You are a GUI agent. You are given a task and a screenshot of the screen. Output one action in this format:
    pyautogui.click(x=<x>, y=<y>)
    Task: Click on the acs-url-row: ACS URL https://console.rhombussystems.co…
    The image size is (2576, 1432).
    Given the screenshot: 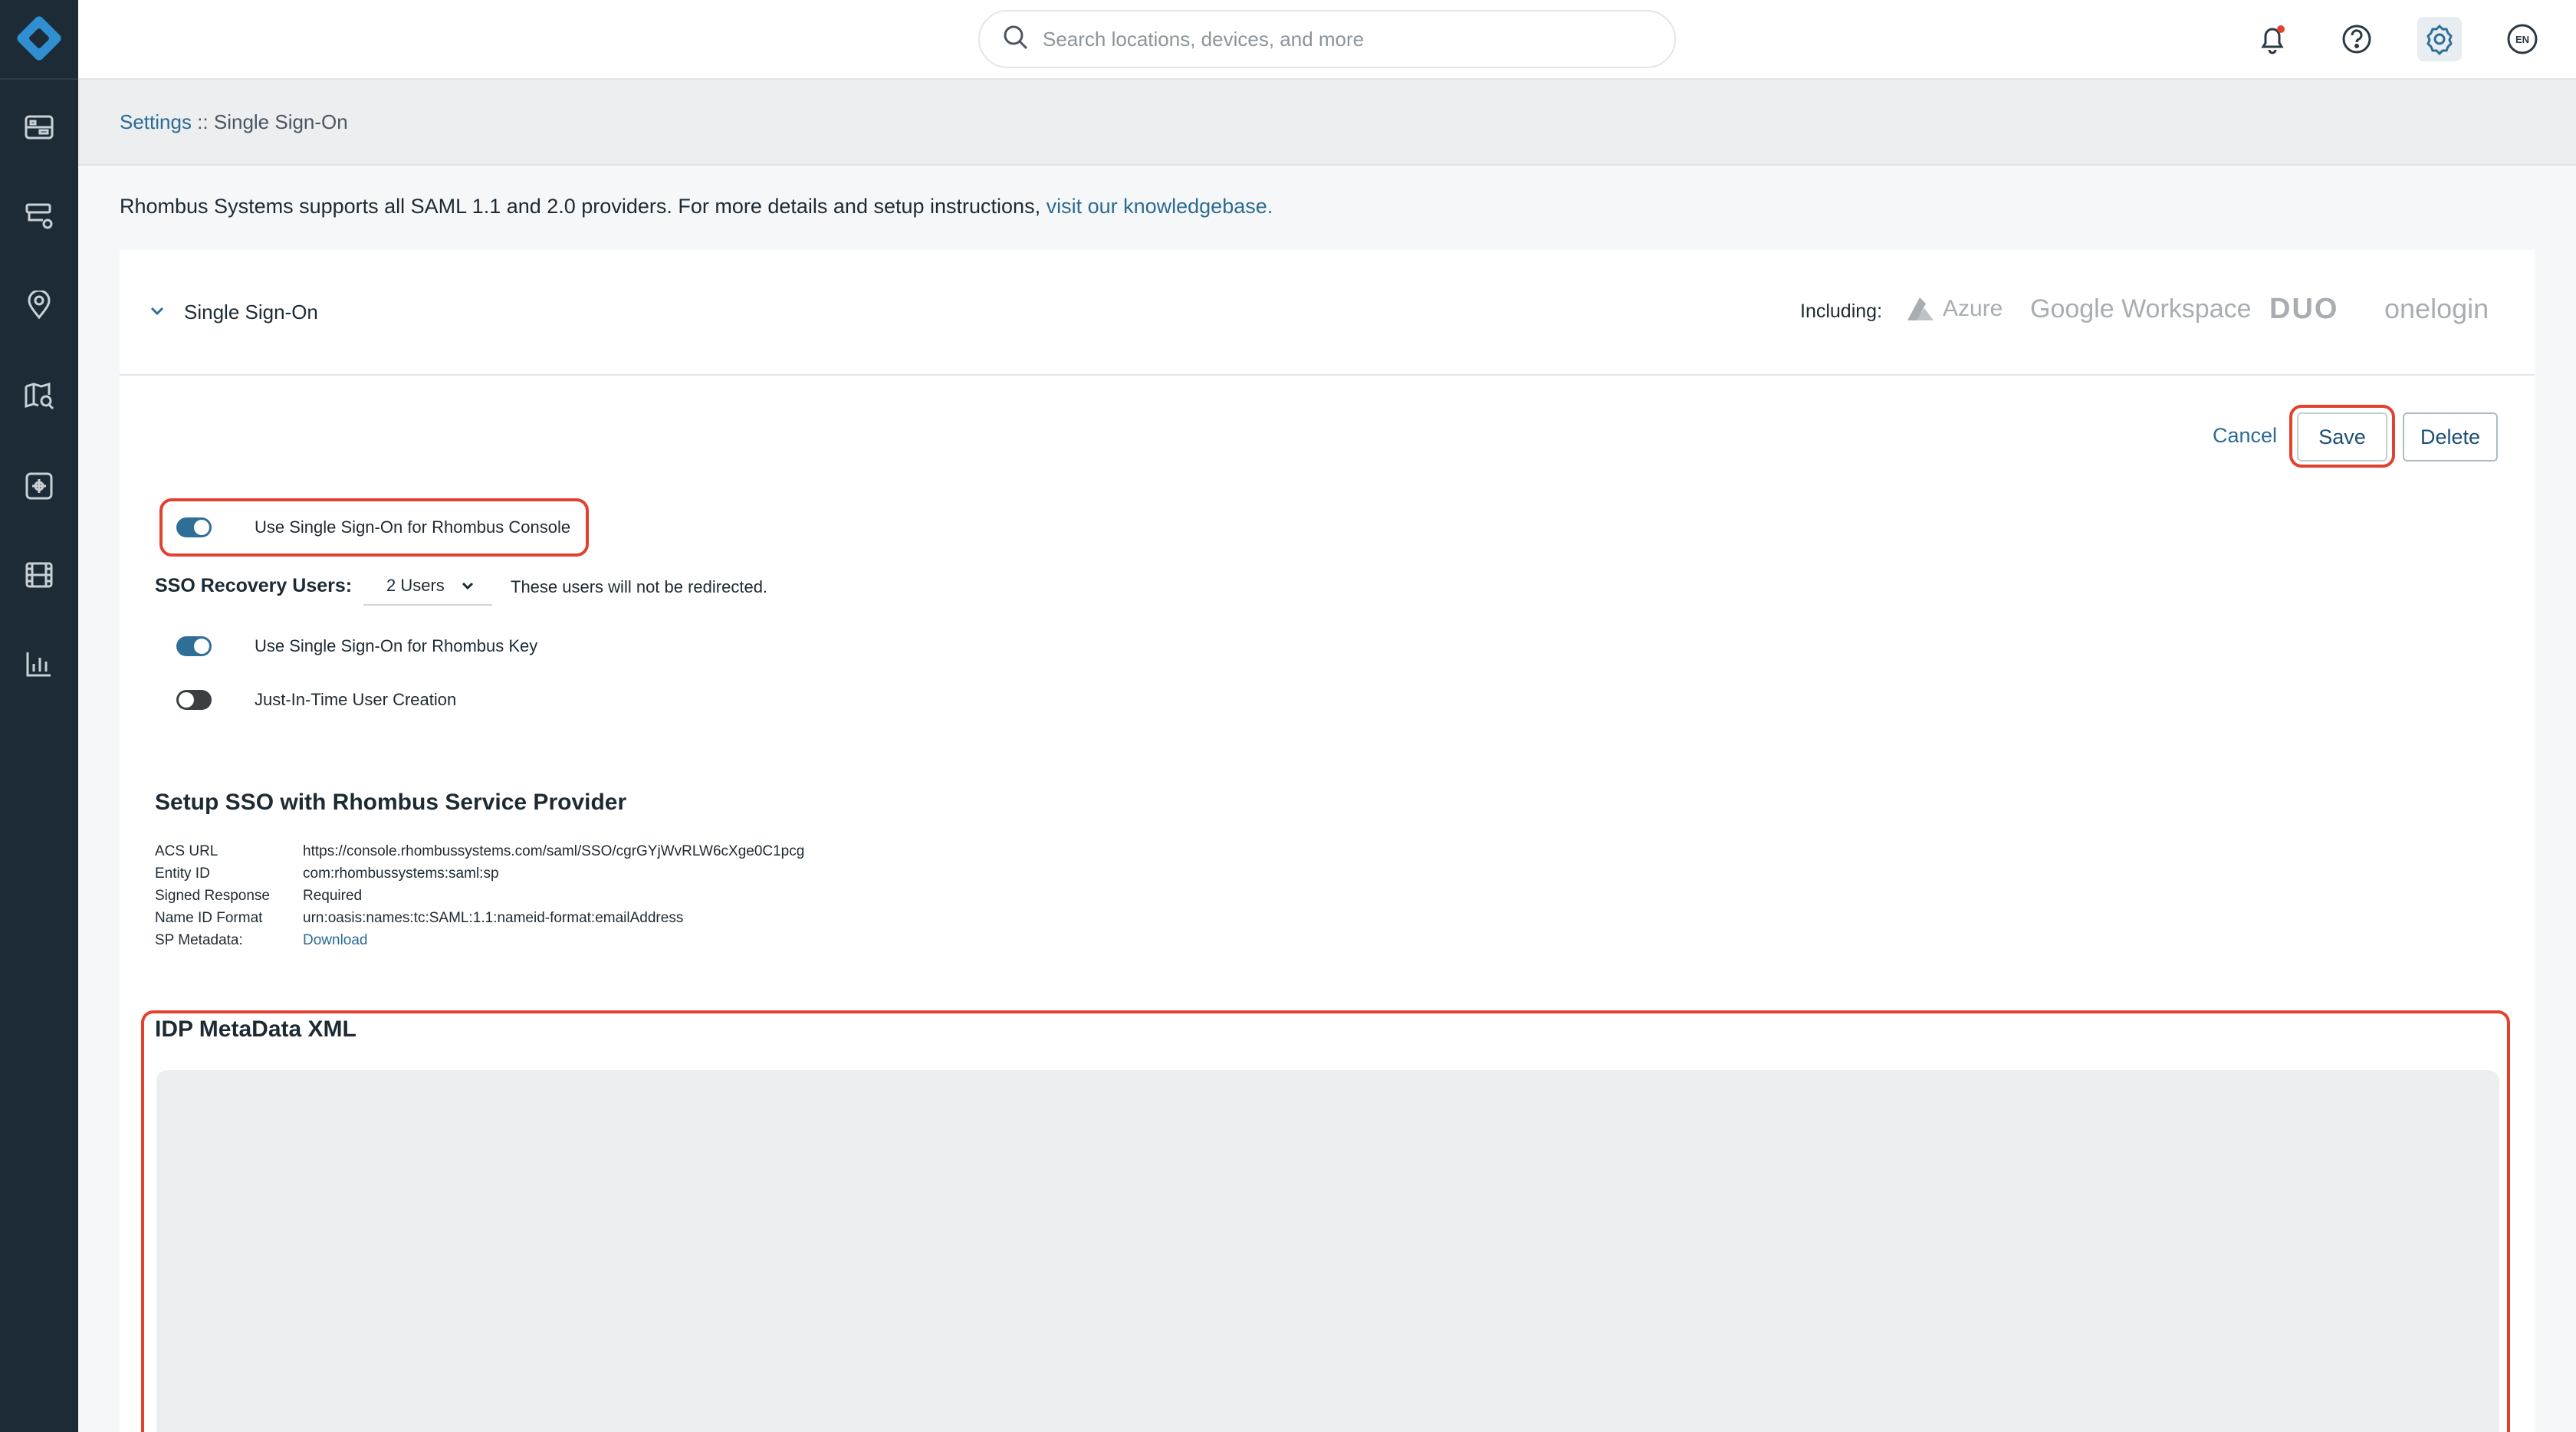 What is the action you would take?
    pyautogui.click(x=479, y=854)
    